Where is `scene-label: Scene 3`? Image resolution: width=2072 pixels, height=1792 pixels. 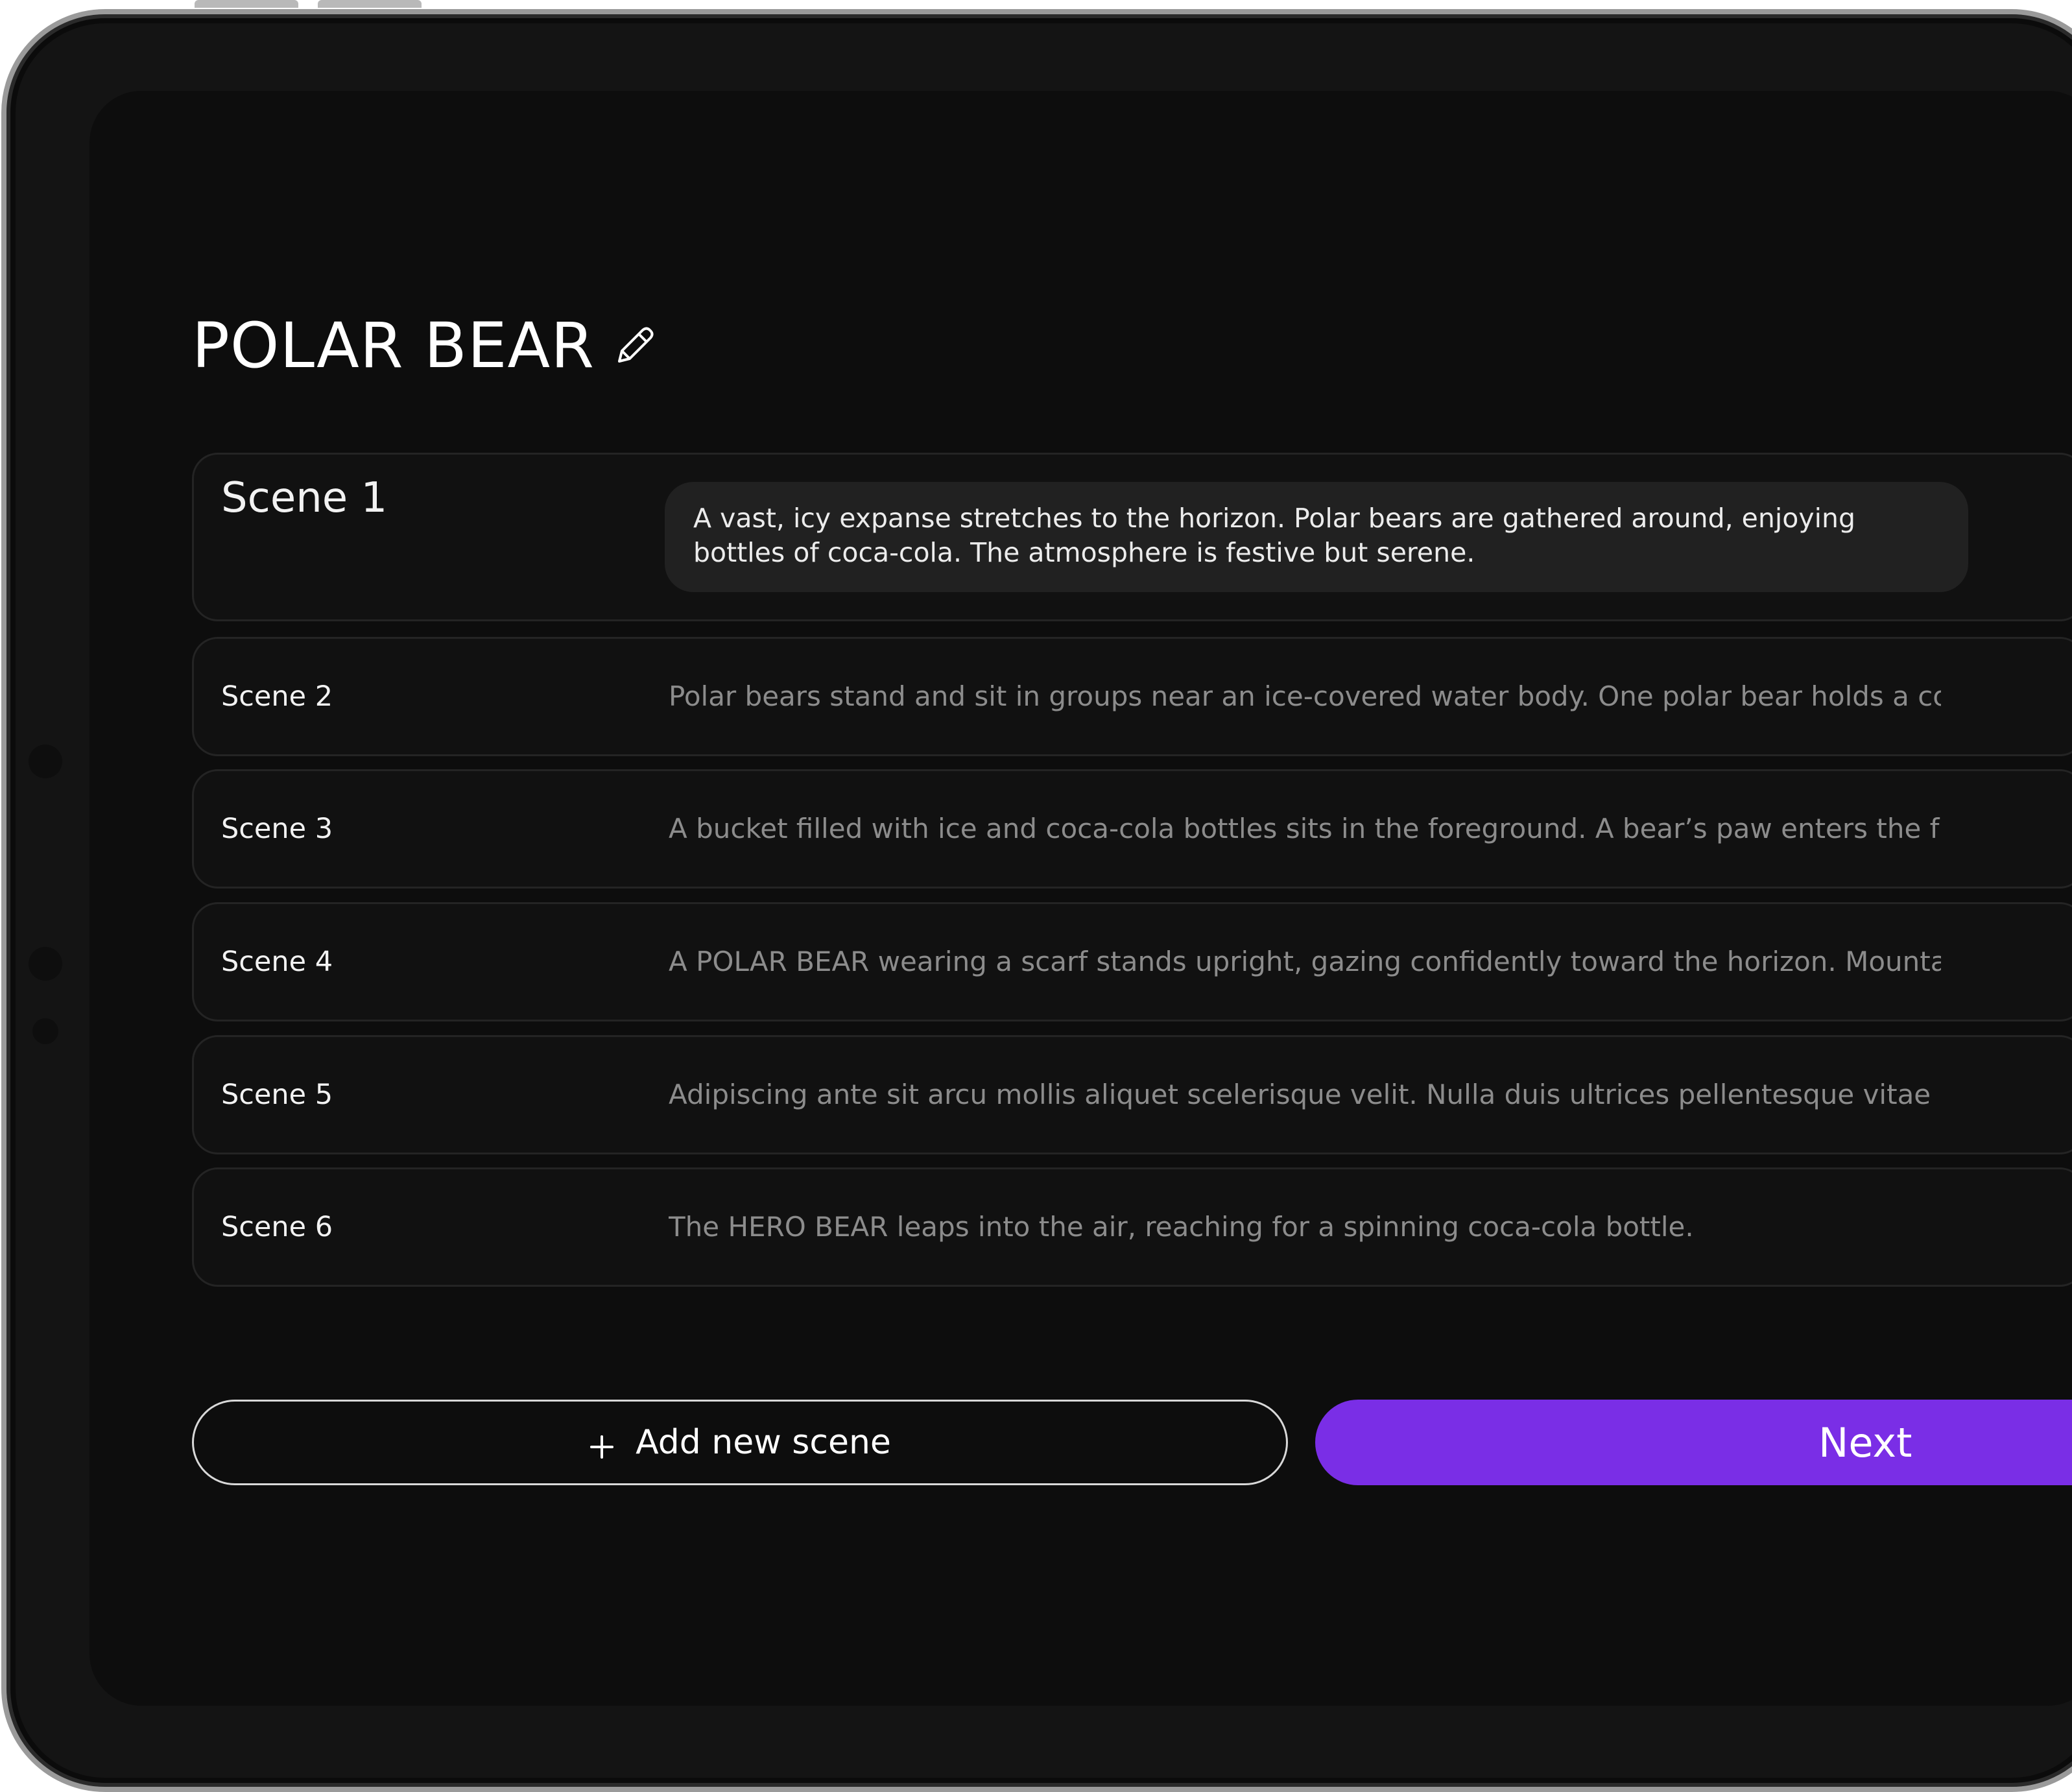
scene-label: Scene 3 is located at coordinates (277, 829).